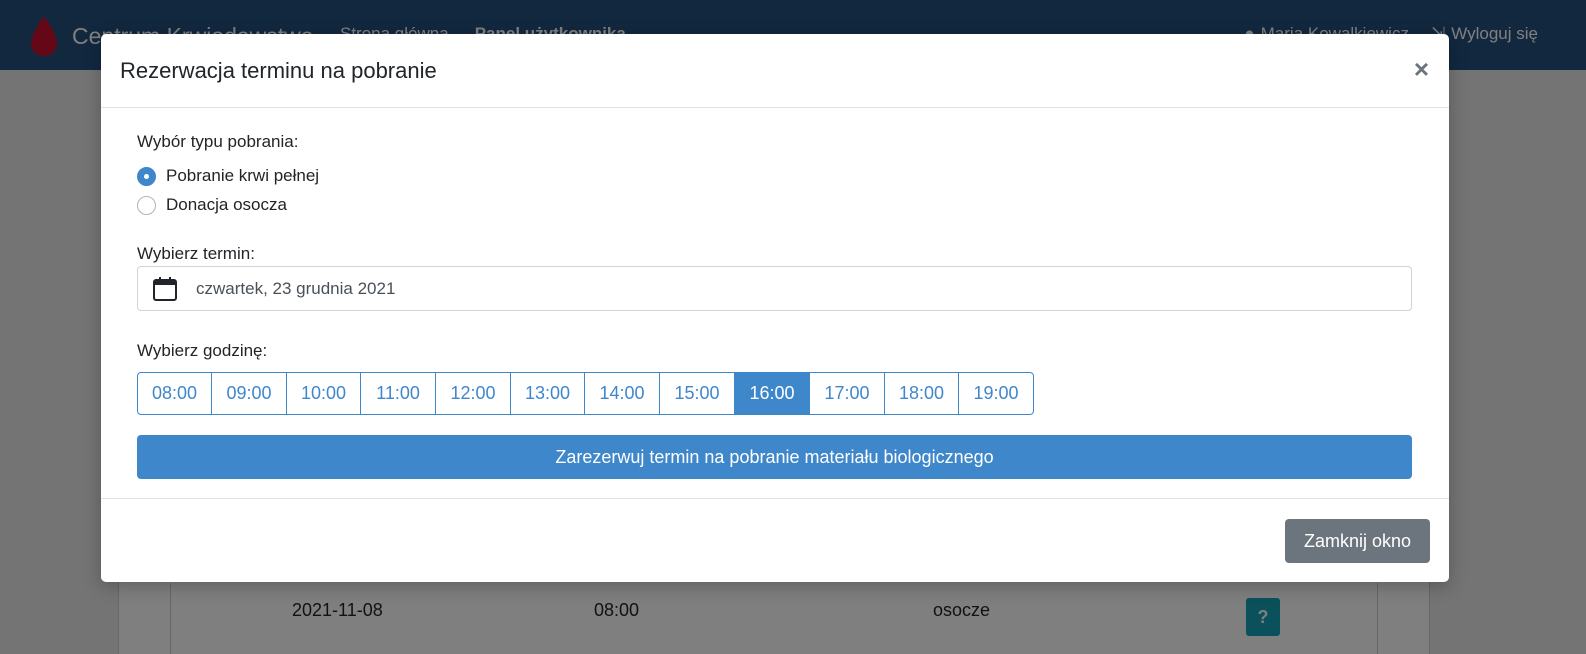 This screenshot has width=1586, height=654. I want to click on radio-plasma: Donacja osocza, so click(212, 205).